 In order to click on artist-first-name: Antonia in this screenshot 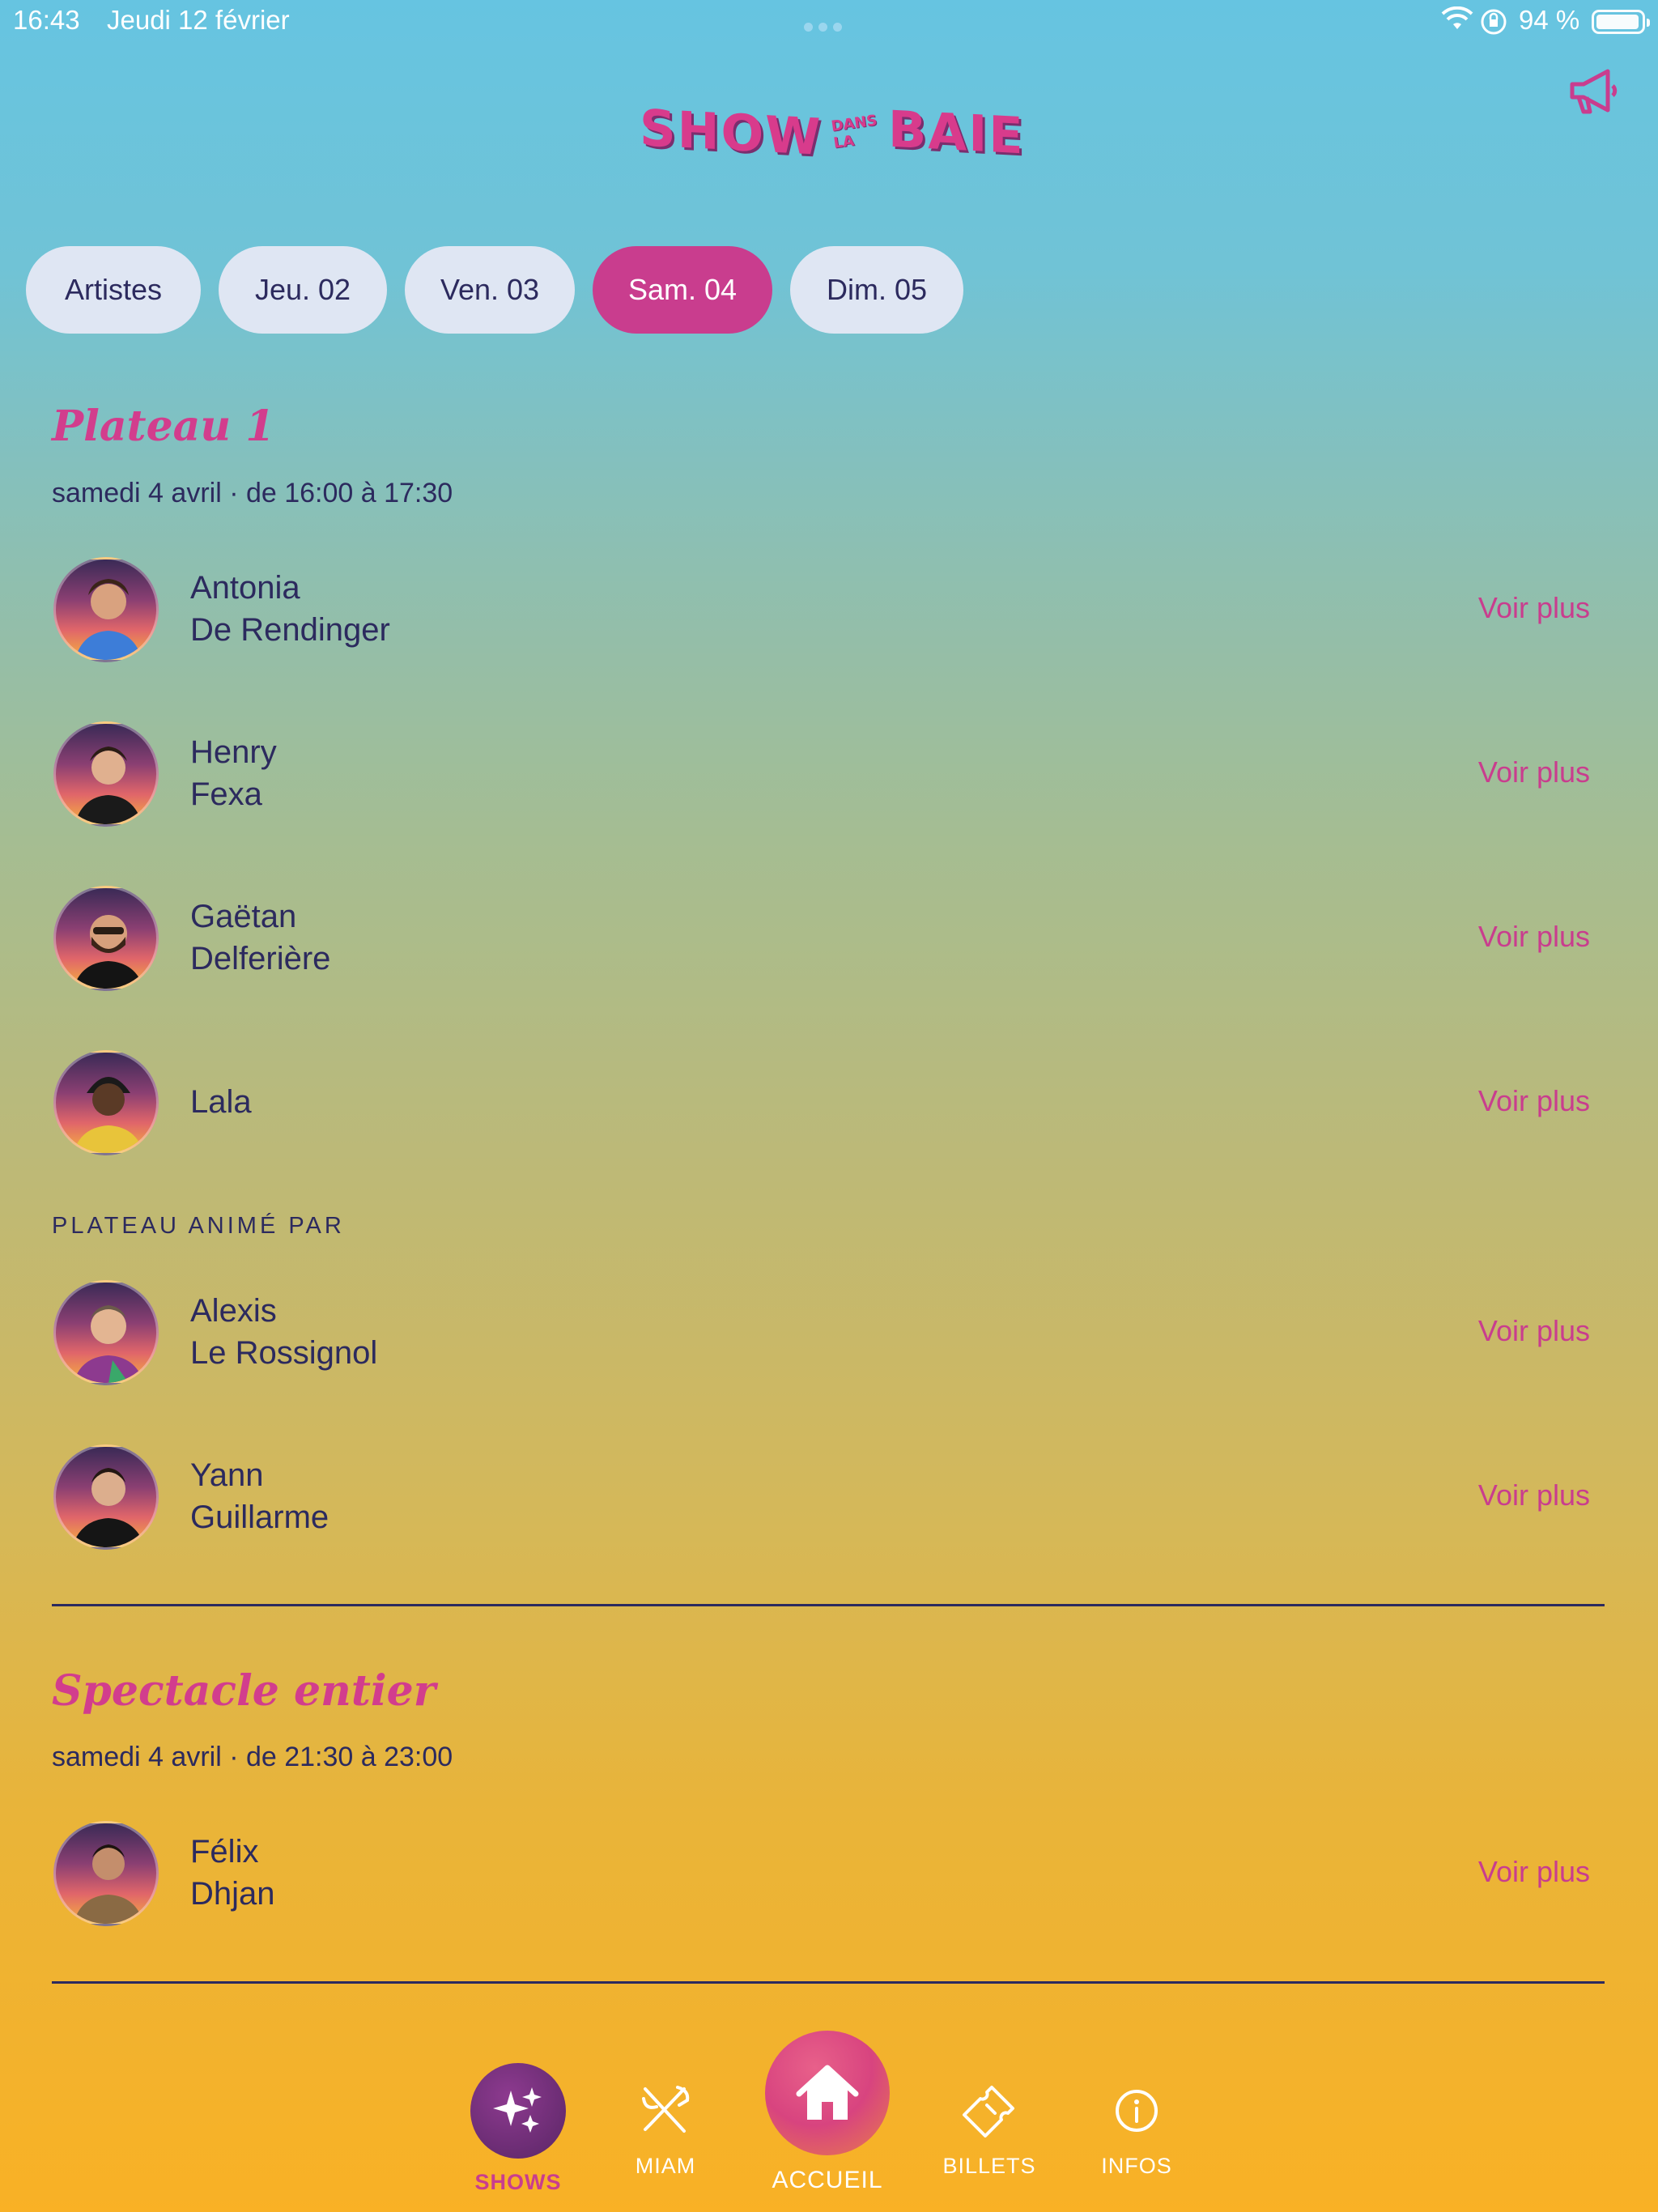, I will do `click(245, 588)`.